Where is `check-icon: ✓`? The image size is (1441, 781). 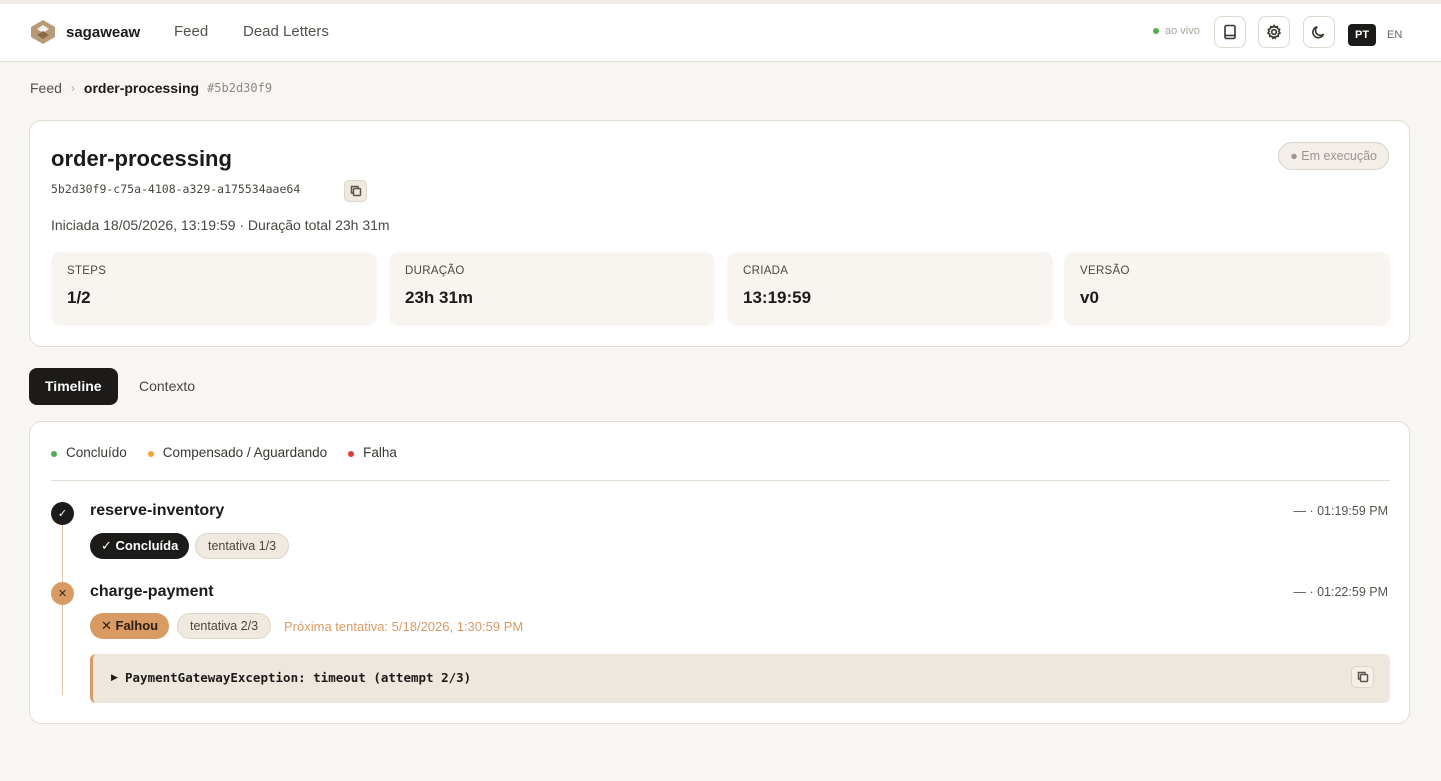
check-icon: ✓ is located at coordinates (62, 513).